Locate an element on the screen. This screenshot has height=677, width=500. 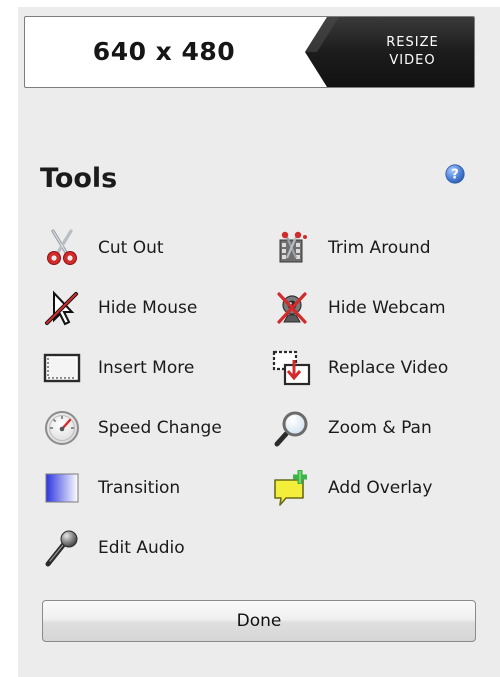
tool-speed-change: Speed Change is located at coordinates (132, 428).